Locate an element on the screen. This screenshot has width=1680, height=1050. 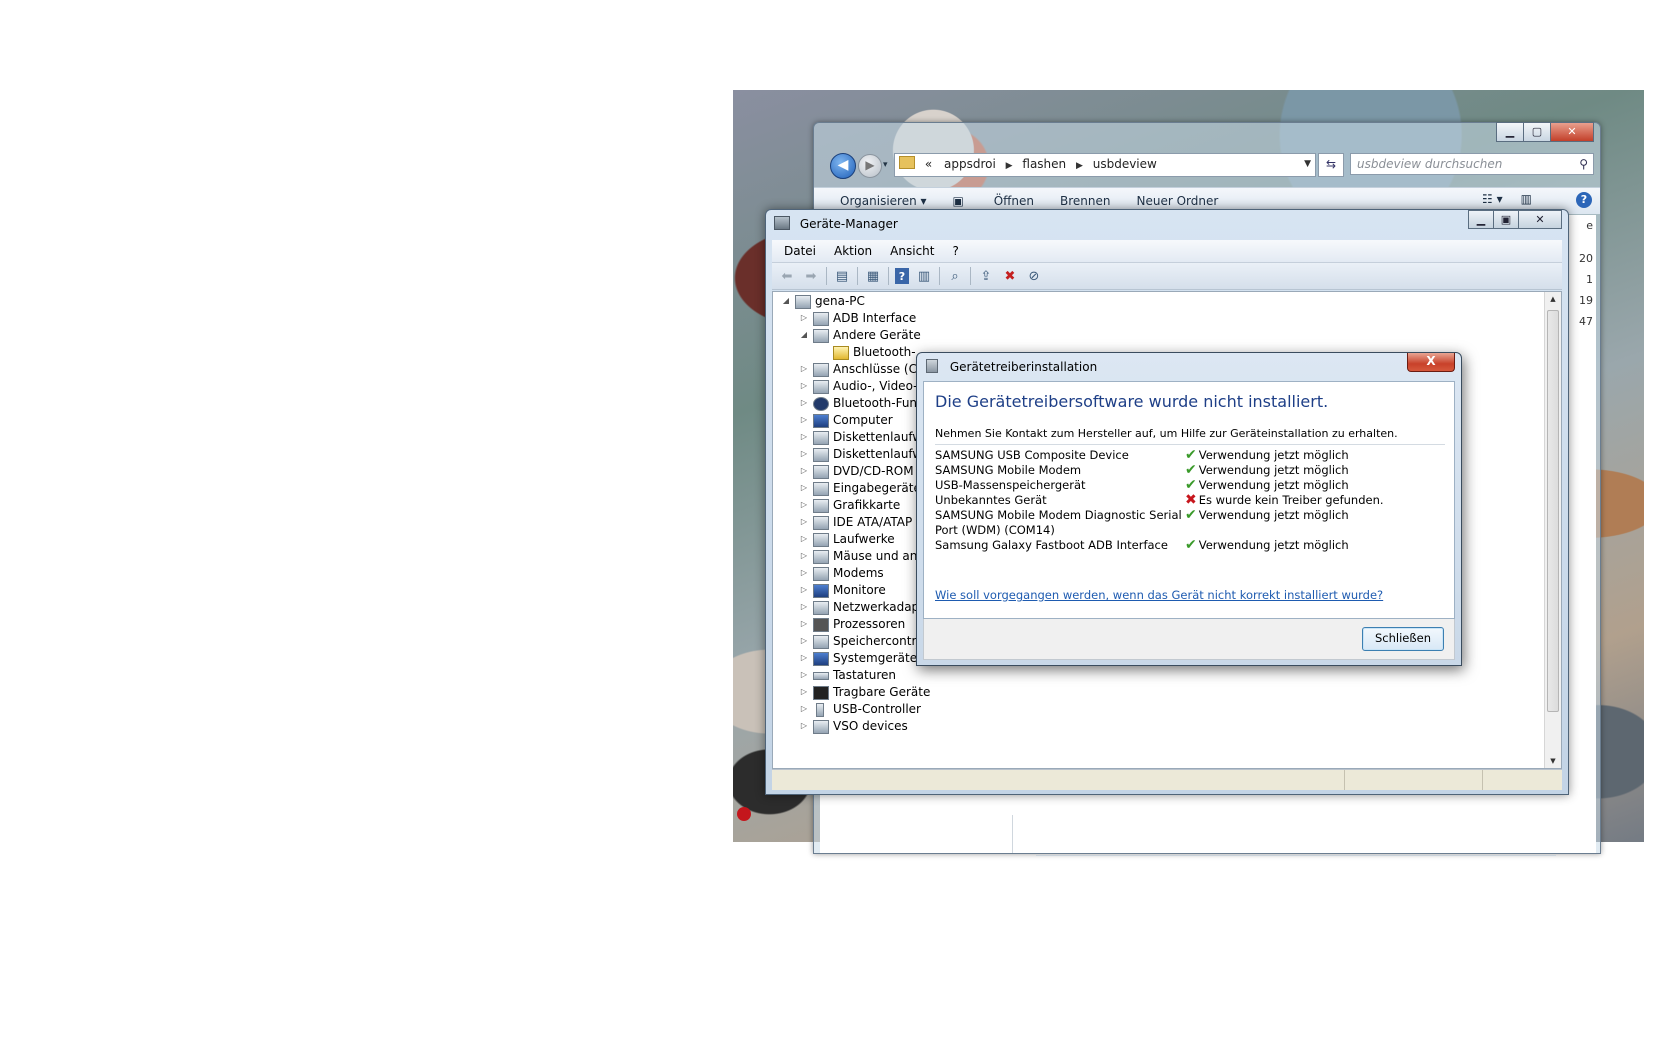
forward-arrow-icon: ▶ is located at coordinates (870, 166).